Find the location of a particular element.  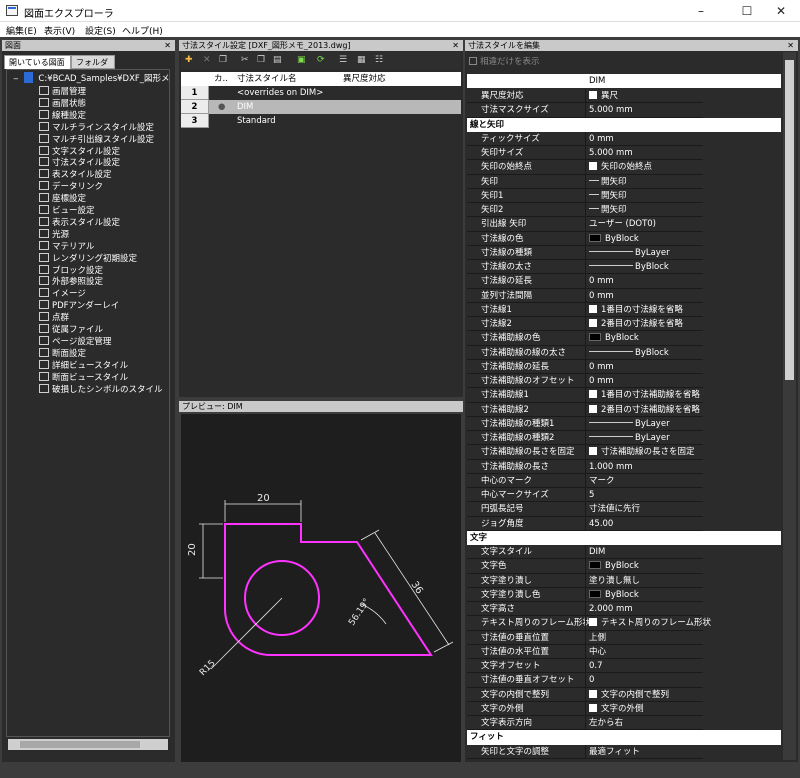

property-row: 寸法補助線の線の太さ ByBlock is located at coordinates (624, 352).